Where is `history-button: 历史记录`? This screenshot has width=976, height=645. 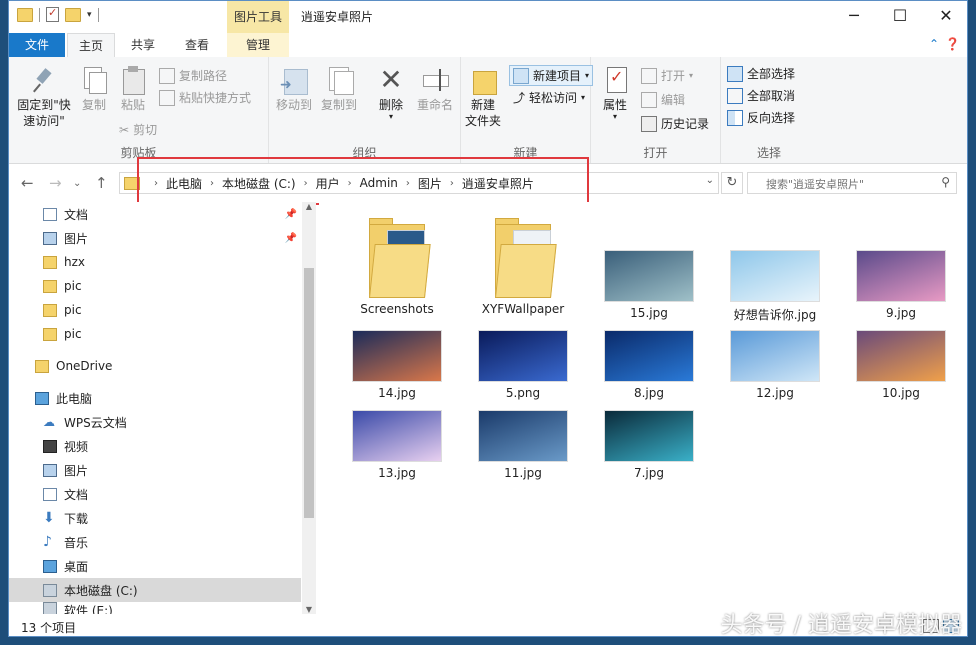 history-button: 历史记录 is located at coordinates (675, 123).